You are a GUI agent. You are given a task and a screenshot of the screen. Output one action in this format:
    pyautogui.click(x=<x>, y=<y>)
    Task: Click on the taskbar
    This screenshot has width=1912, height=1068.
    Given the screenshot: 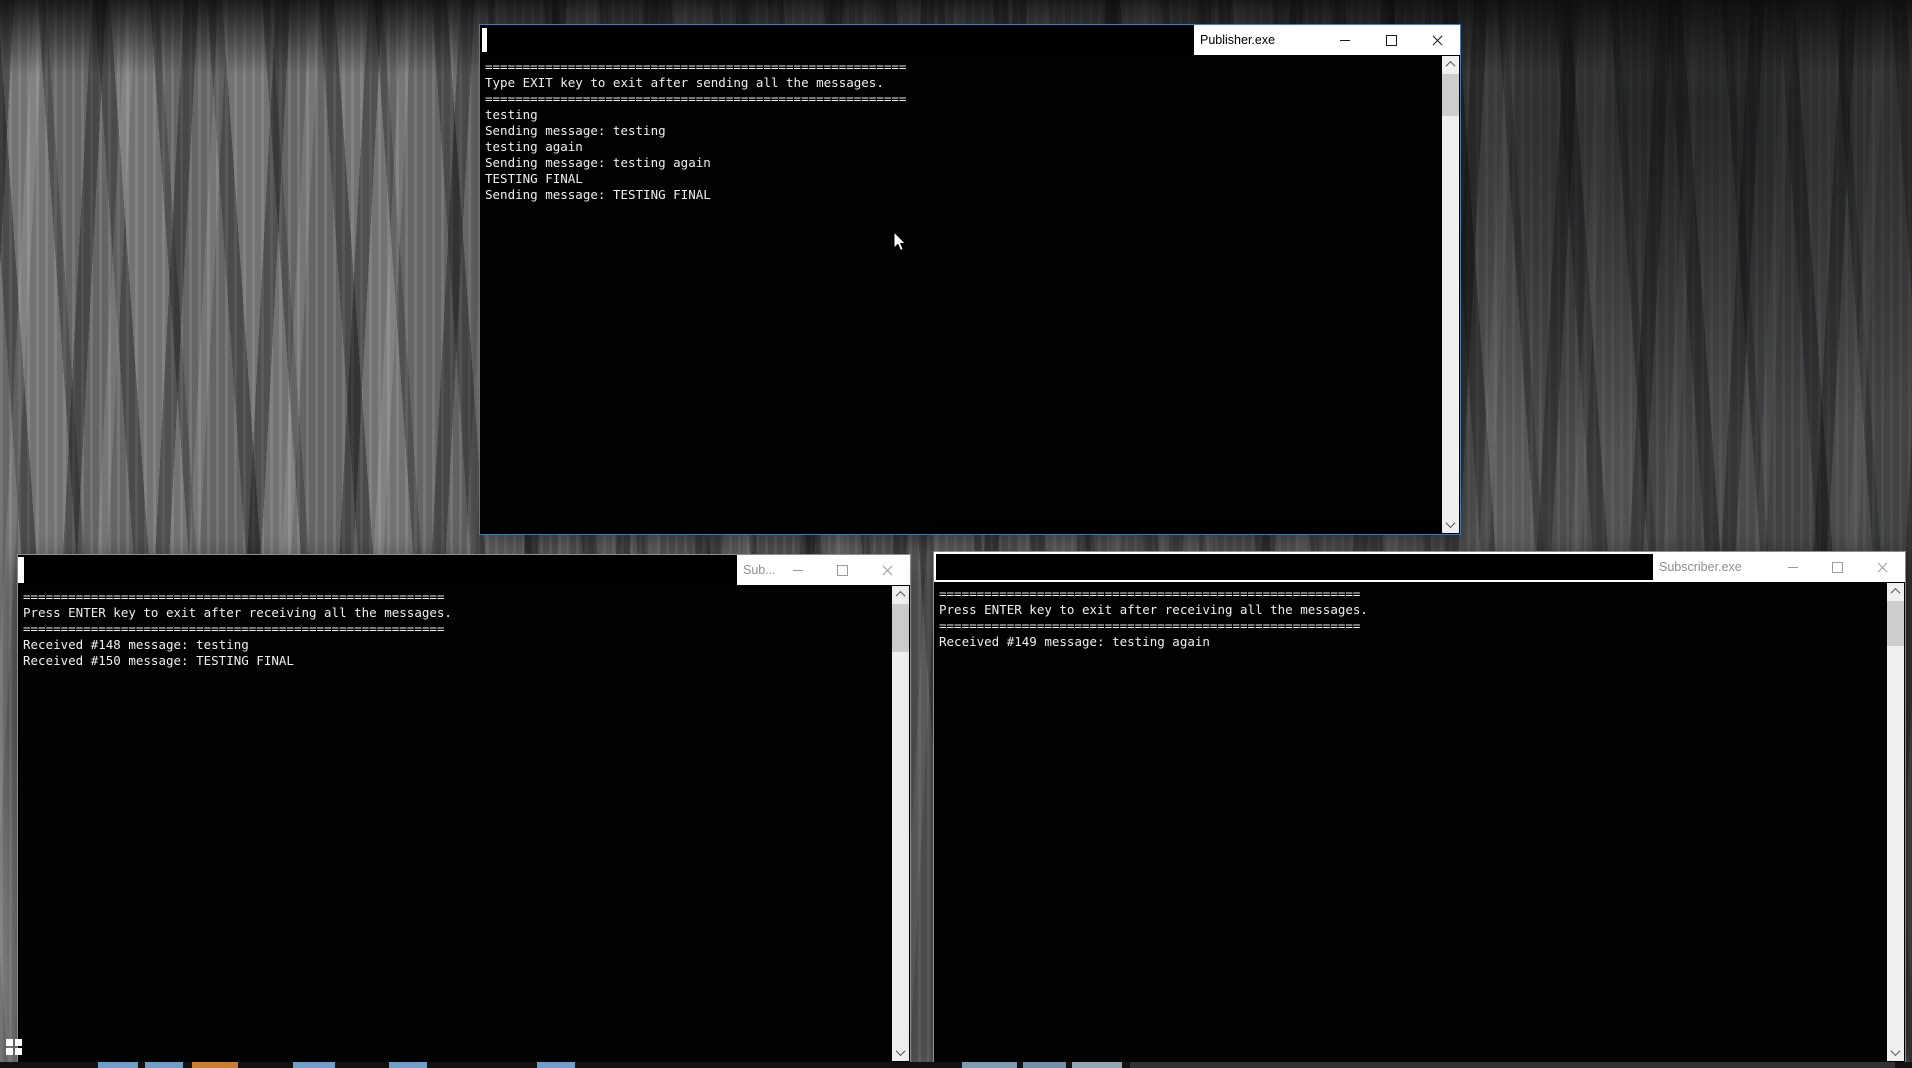 What is the action you would take?
    pyautogui.click(x=956, y=1065)
    